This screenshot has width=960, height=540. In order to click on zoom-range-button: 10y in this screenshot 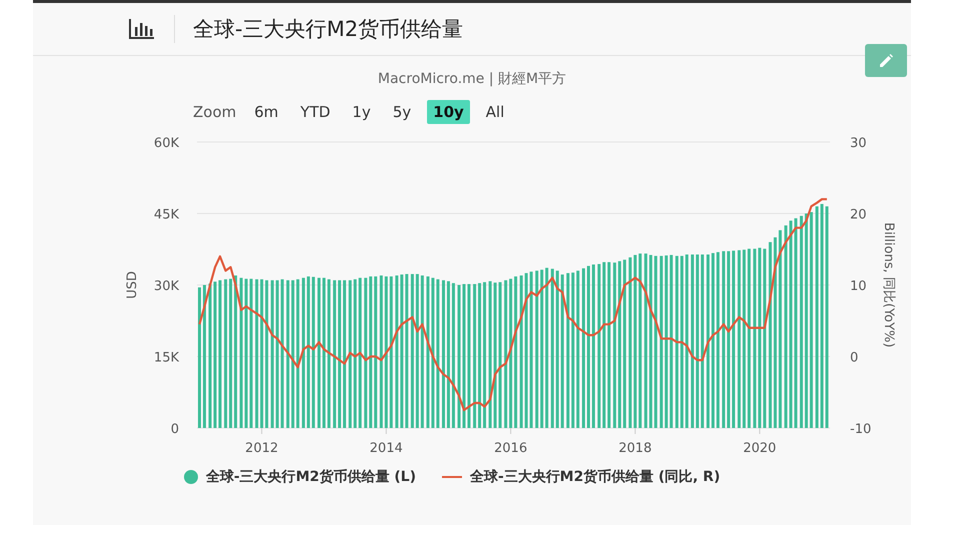, I will do `click(448, 112)`.